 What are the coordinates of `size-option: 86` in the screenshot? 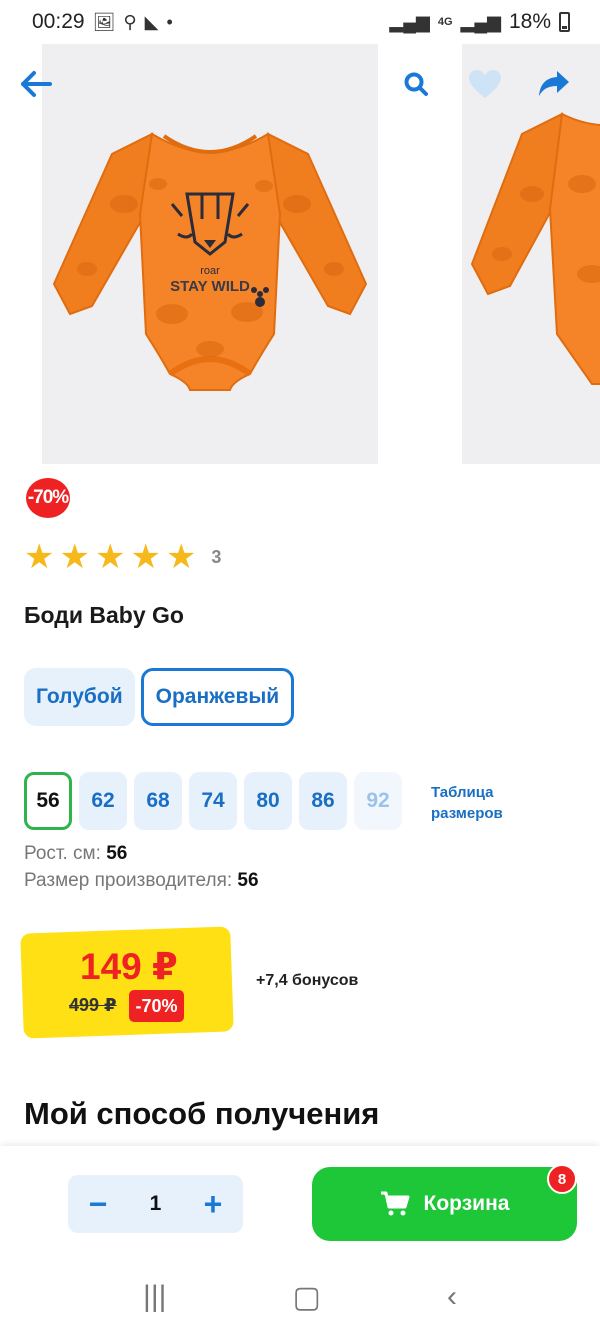 It's located at (323, 801).